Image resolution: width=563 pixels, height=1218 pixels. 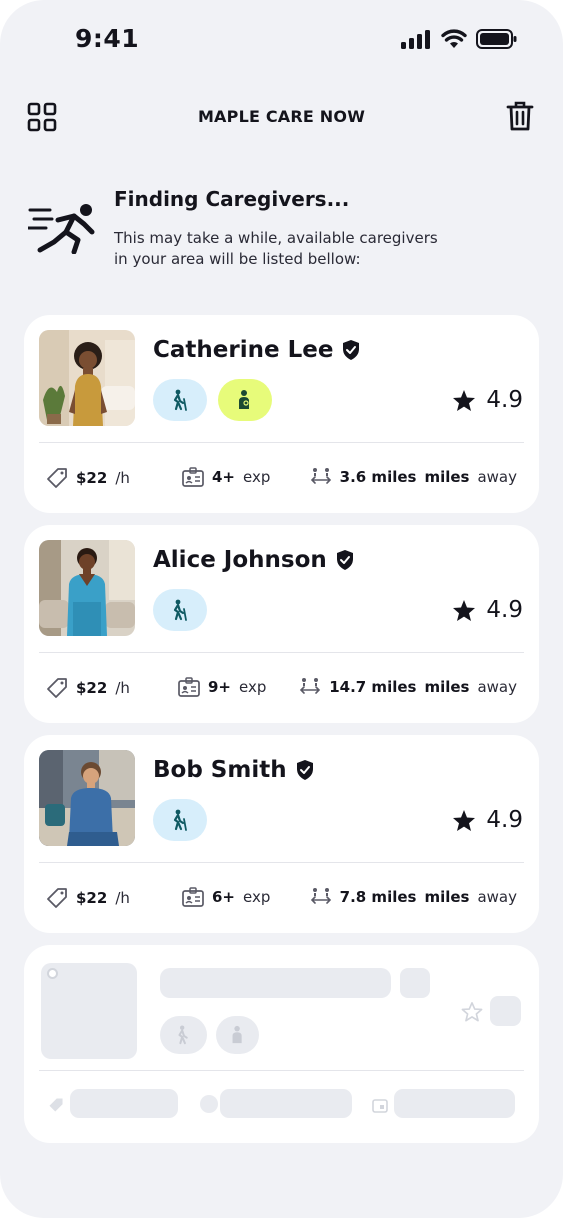 What do you see at coordinates (454, 38) in the screenshot?
I see `wifi-icon` at bounding box center [454, 38].